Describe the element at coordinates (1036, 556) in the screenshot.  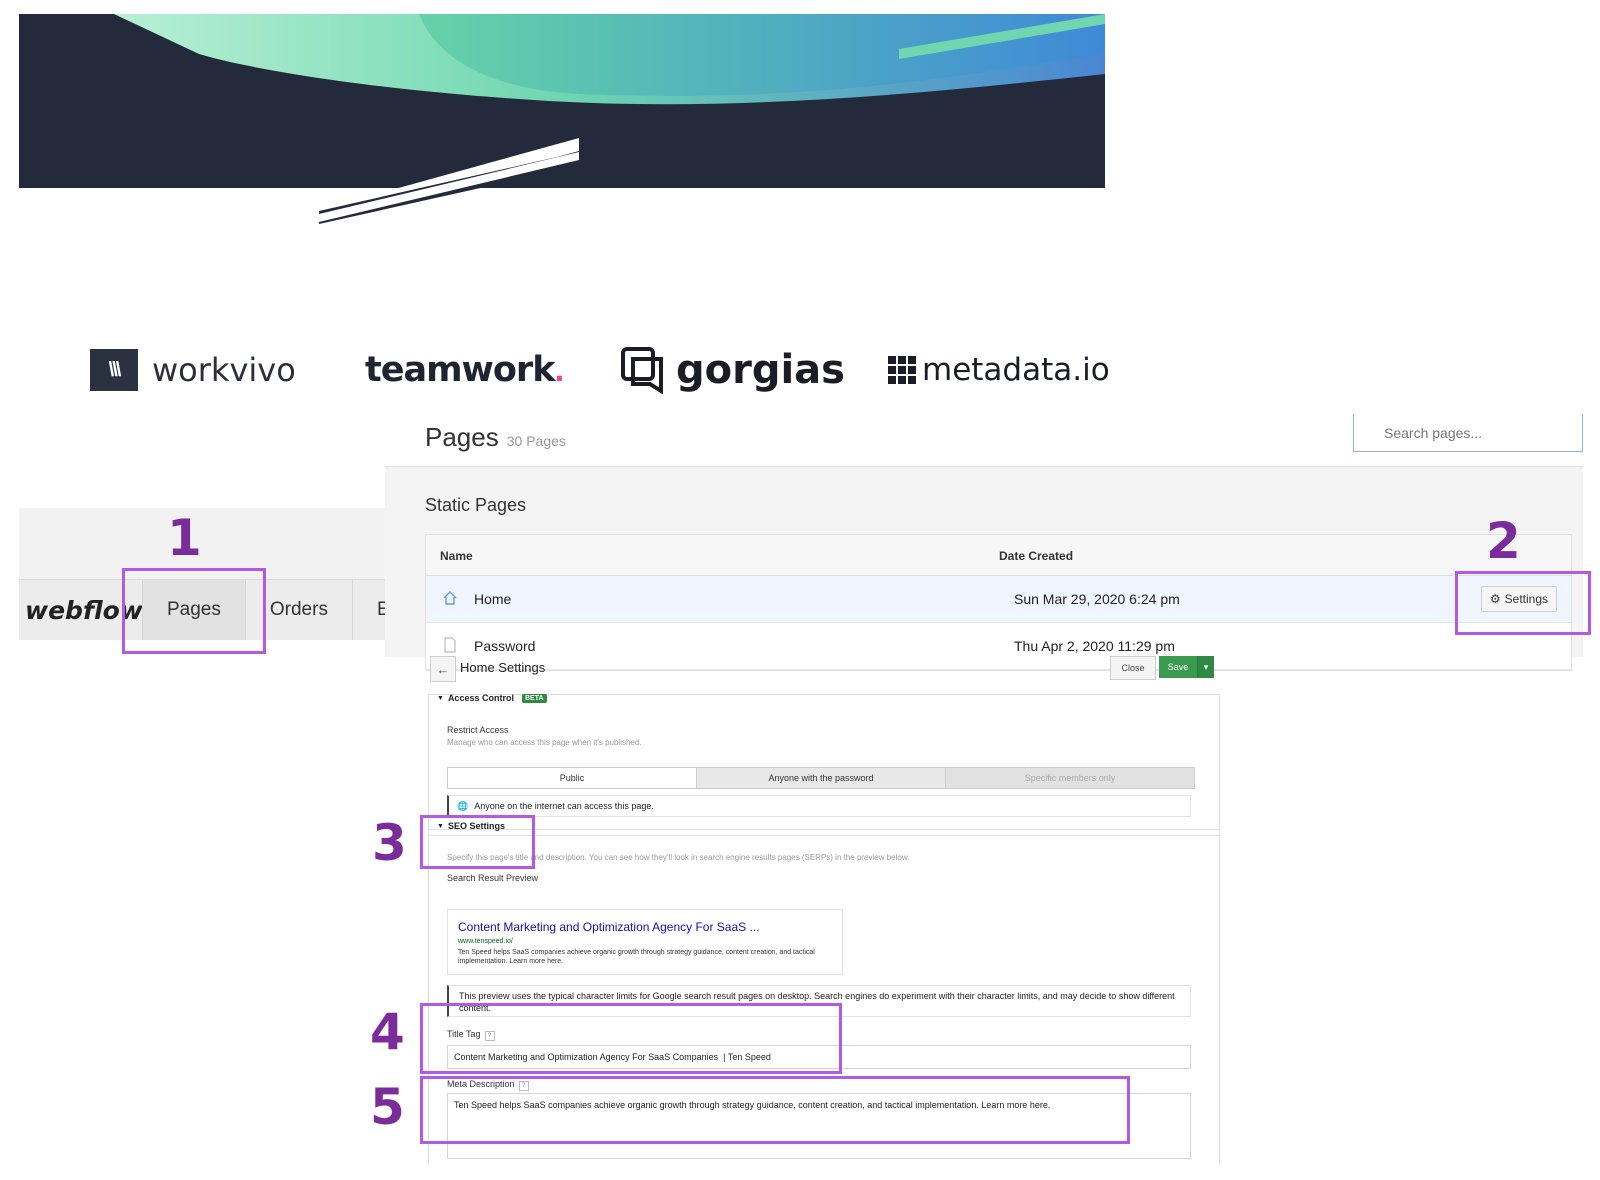
I see `column-header-date: Date Created` at that location.